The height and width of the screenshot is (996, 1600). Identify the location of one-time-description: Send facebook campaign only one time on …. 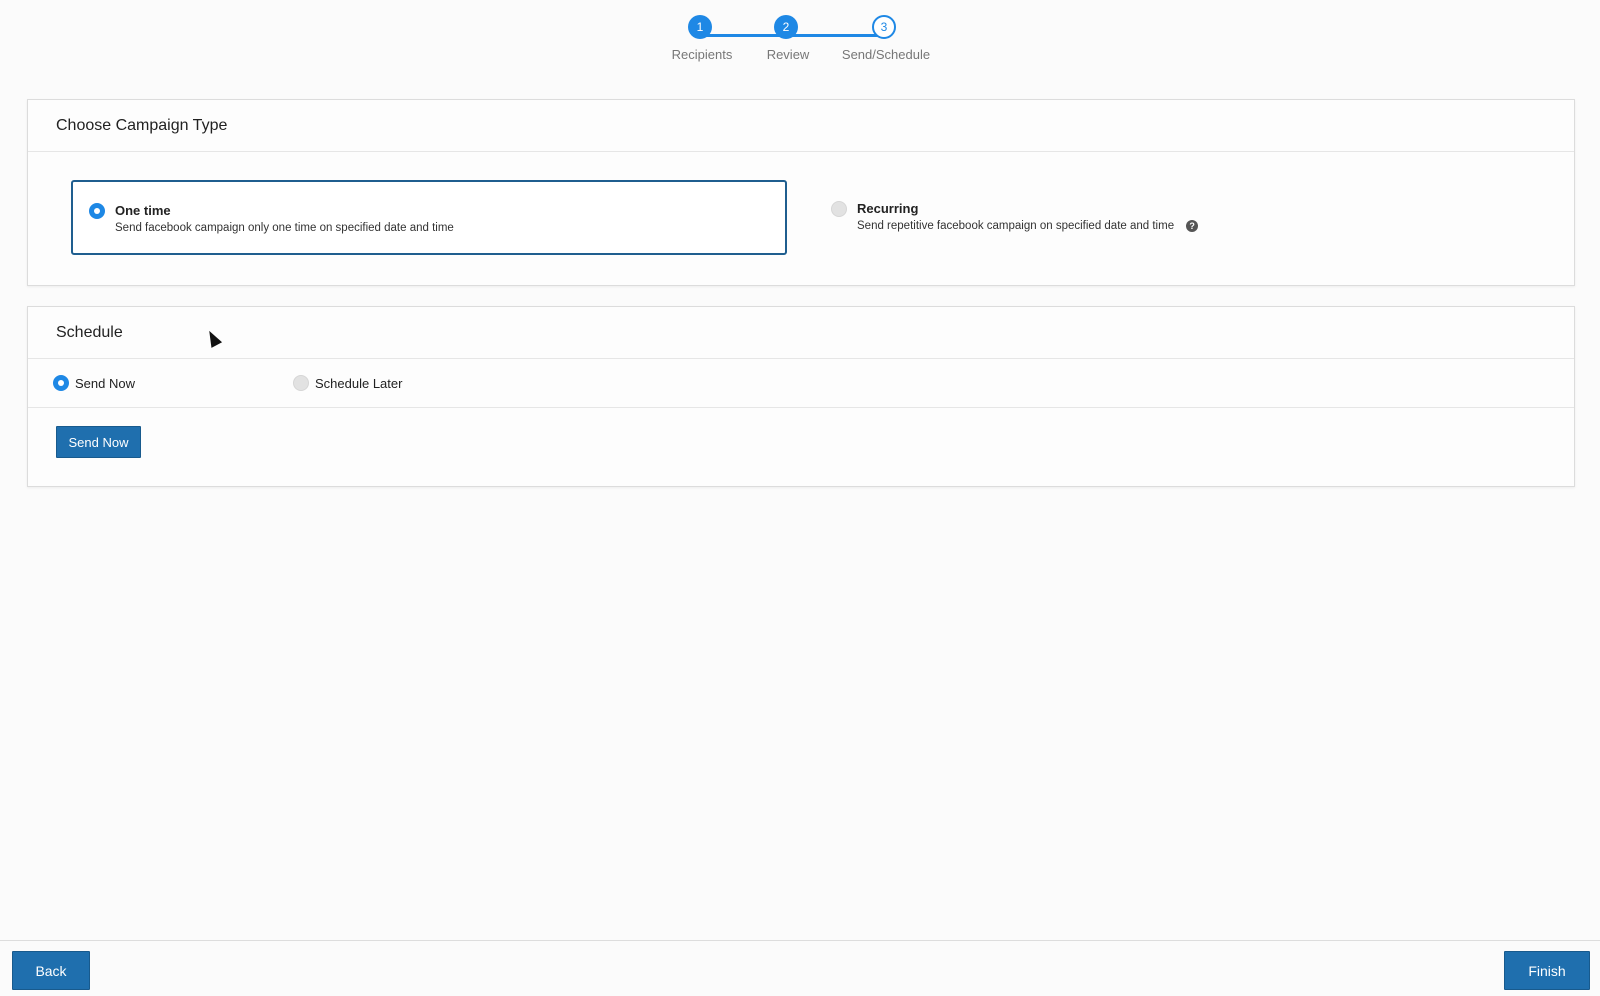
(284, 228).